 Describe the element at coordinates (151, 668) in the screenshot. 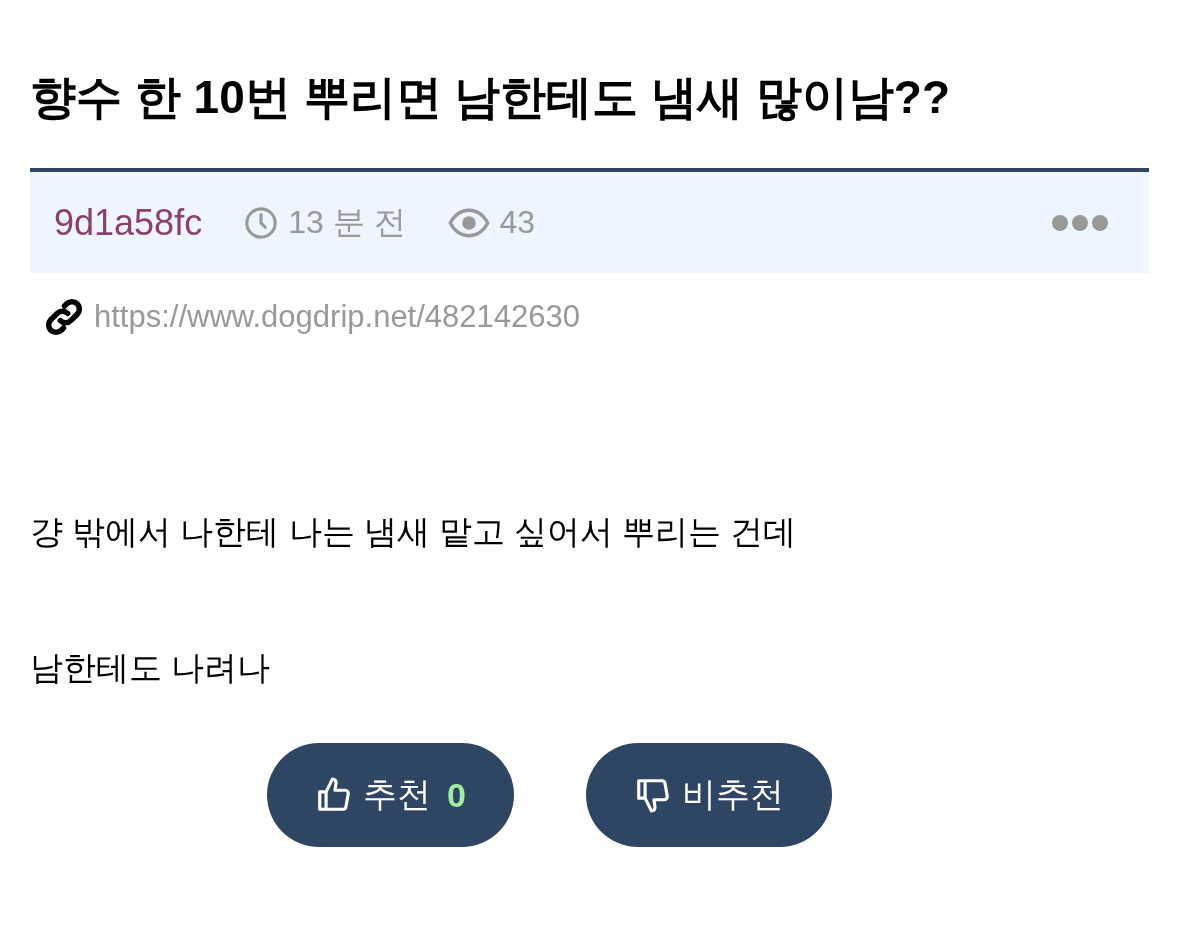

I see `post-paragraph: 남한테도 나려나` at that location.